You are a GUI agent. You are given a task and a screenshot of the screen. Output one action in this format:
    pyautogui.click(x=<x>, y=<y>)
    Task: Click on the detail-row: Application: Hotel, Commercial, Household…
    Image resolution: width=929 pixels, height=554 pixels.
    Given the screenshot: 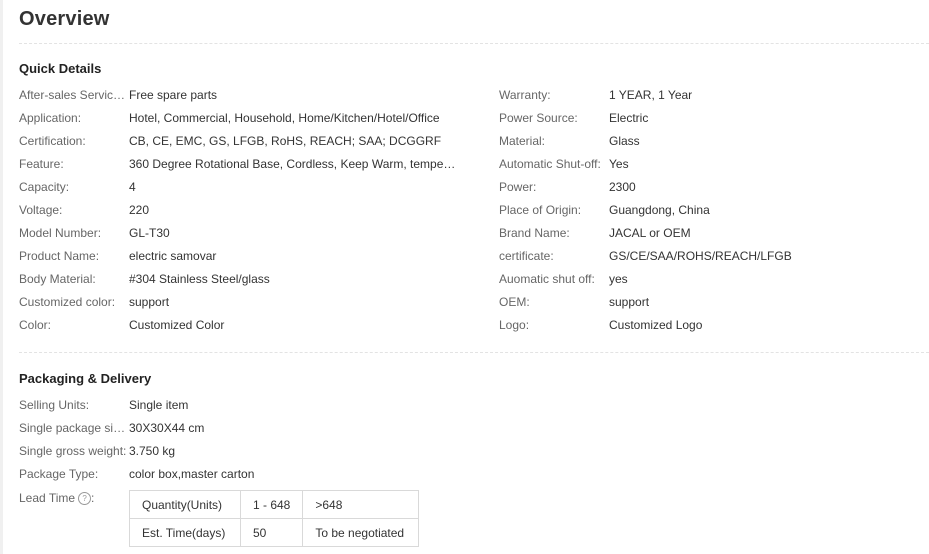 What is the action you would take?
    pyautogui.click(x=234, y=118)
    